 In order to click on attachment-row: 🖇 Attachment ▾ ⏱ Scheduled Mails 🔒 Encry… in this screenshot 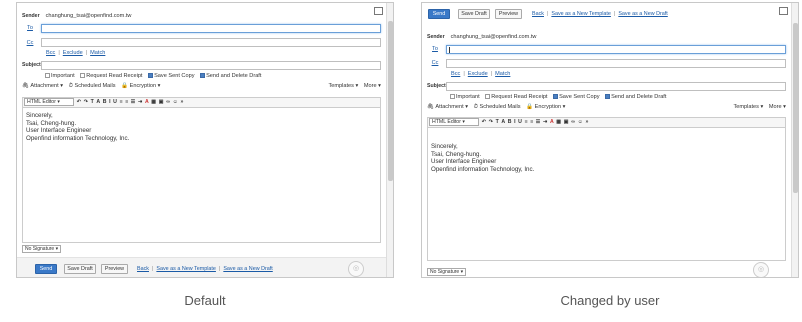, I will do `click(606, 107)`.